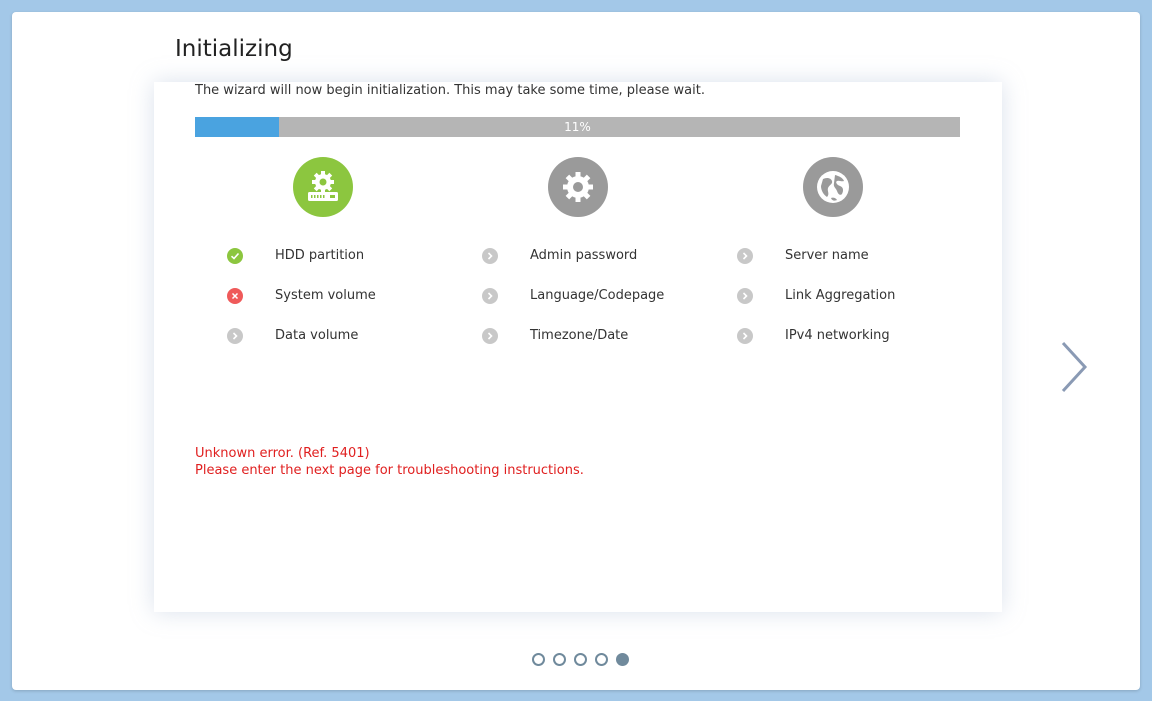 The width and height of the screenshot is (1152, 701). I want to click on step-label: Admin password, so click(584, 255).